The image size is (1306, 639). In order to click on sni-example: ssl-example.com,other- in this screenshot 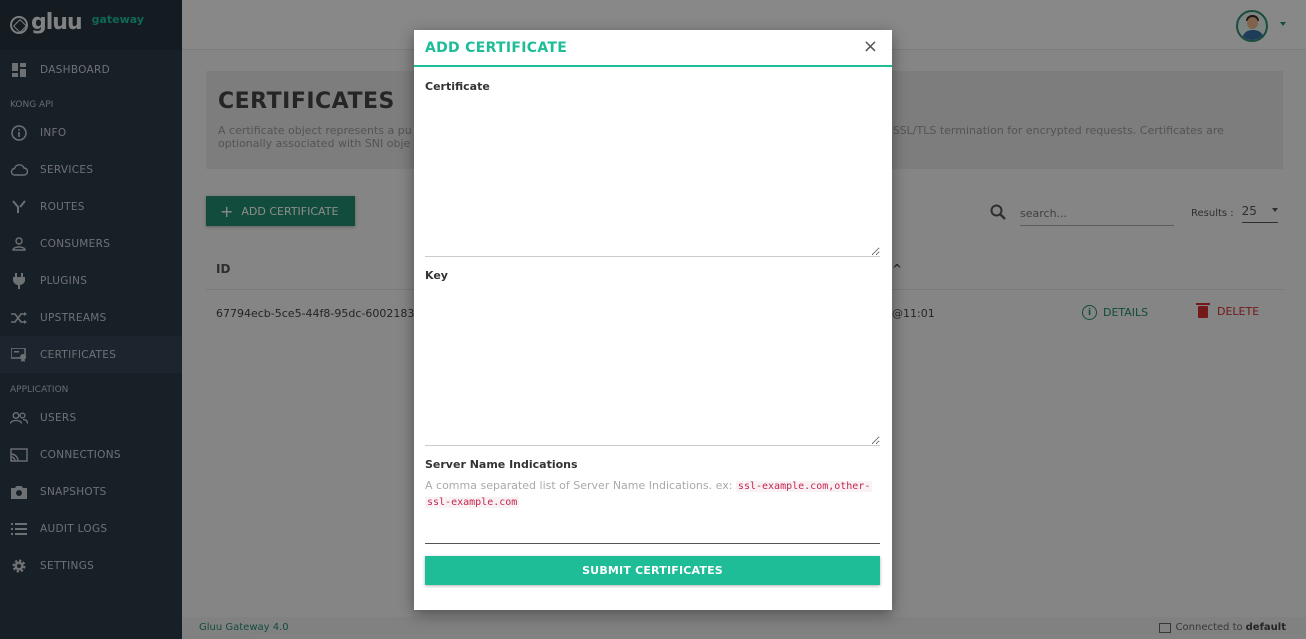, I will do `click(804, 486)`.